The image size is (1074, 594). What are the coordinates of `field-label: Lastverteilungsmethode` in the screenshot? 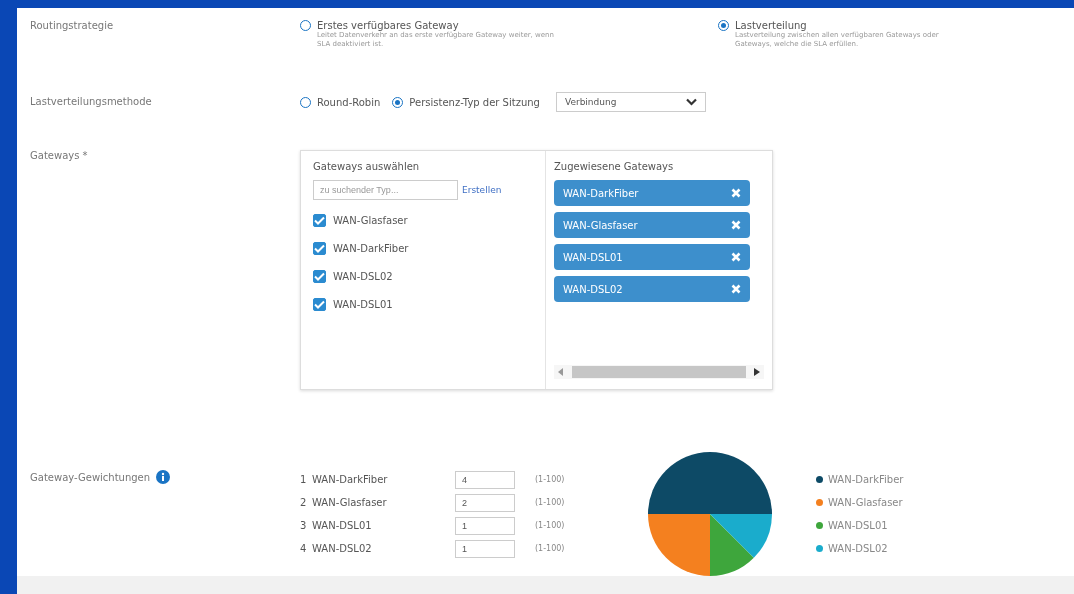 It's located at (91, 102).